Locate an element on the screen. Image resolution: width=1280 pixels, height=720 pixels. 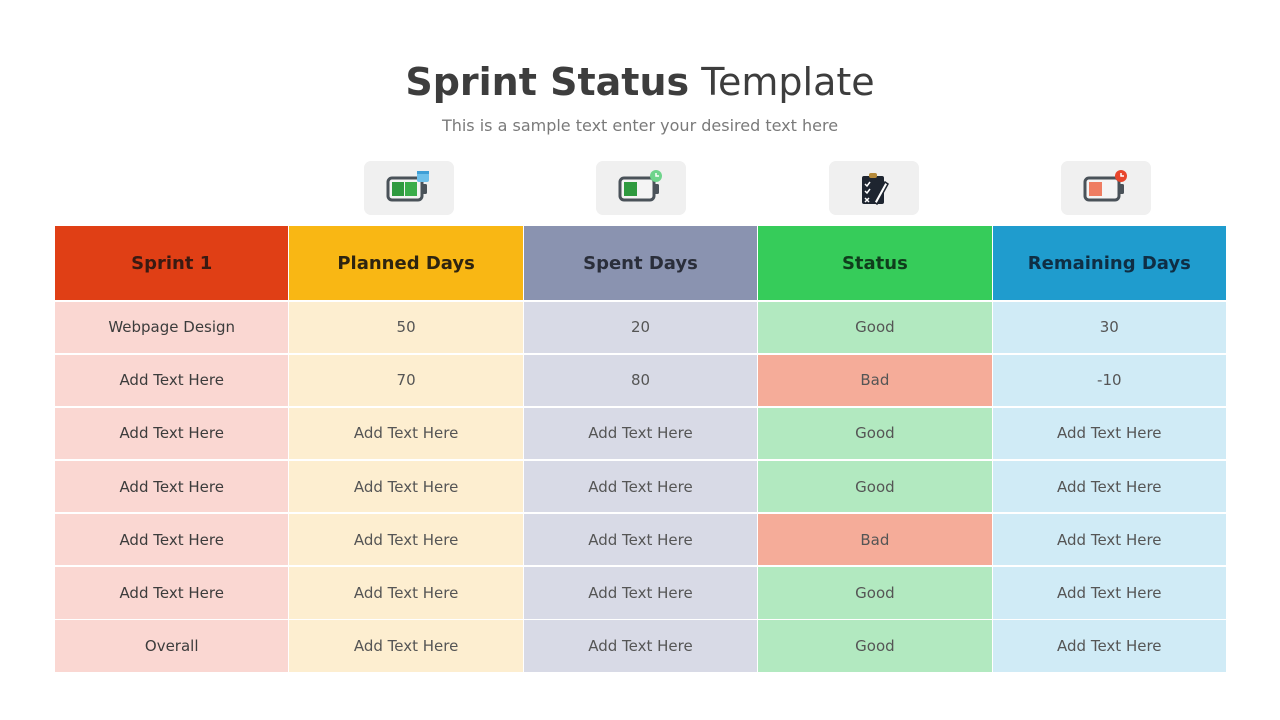
planned-days-cell: 50 is located at coordinates (406, 327).